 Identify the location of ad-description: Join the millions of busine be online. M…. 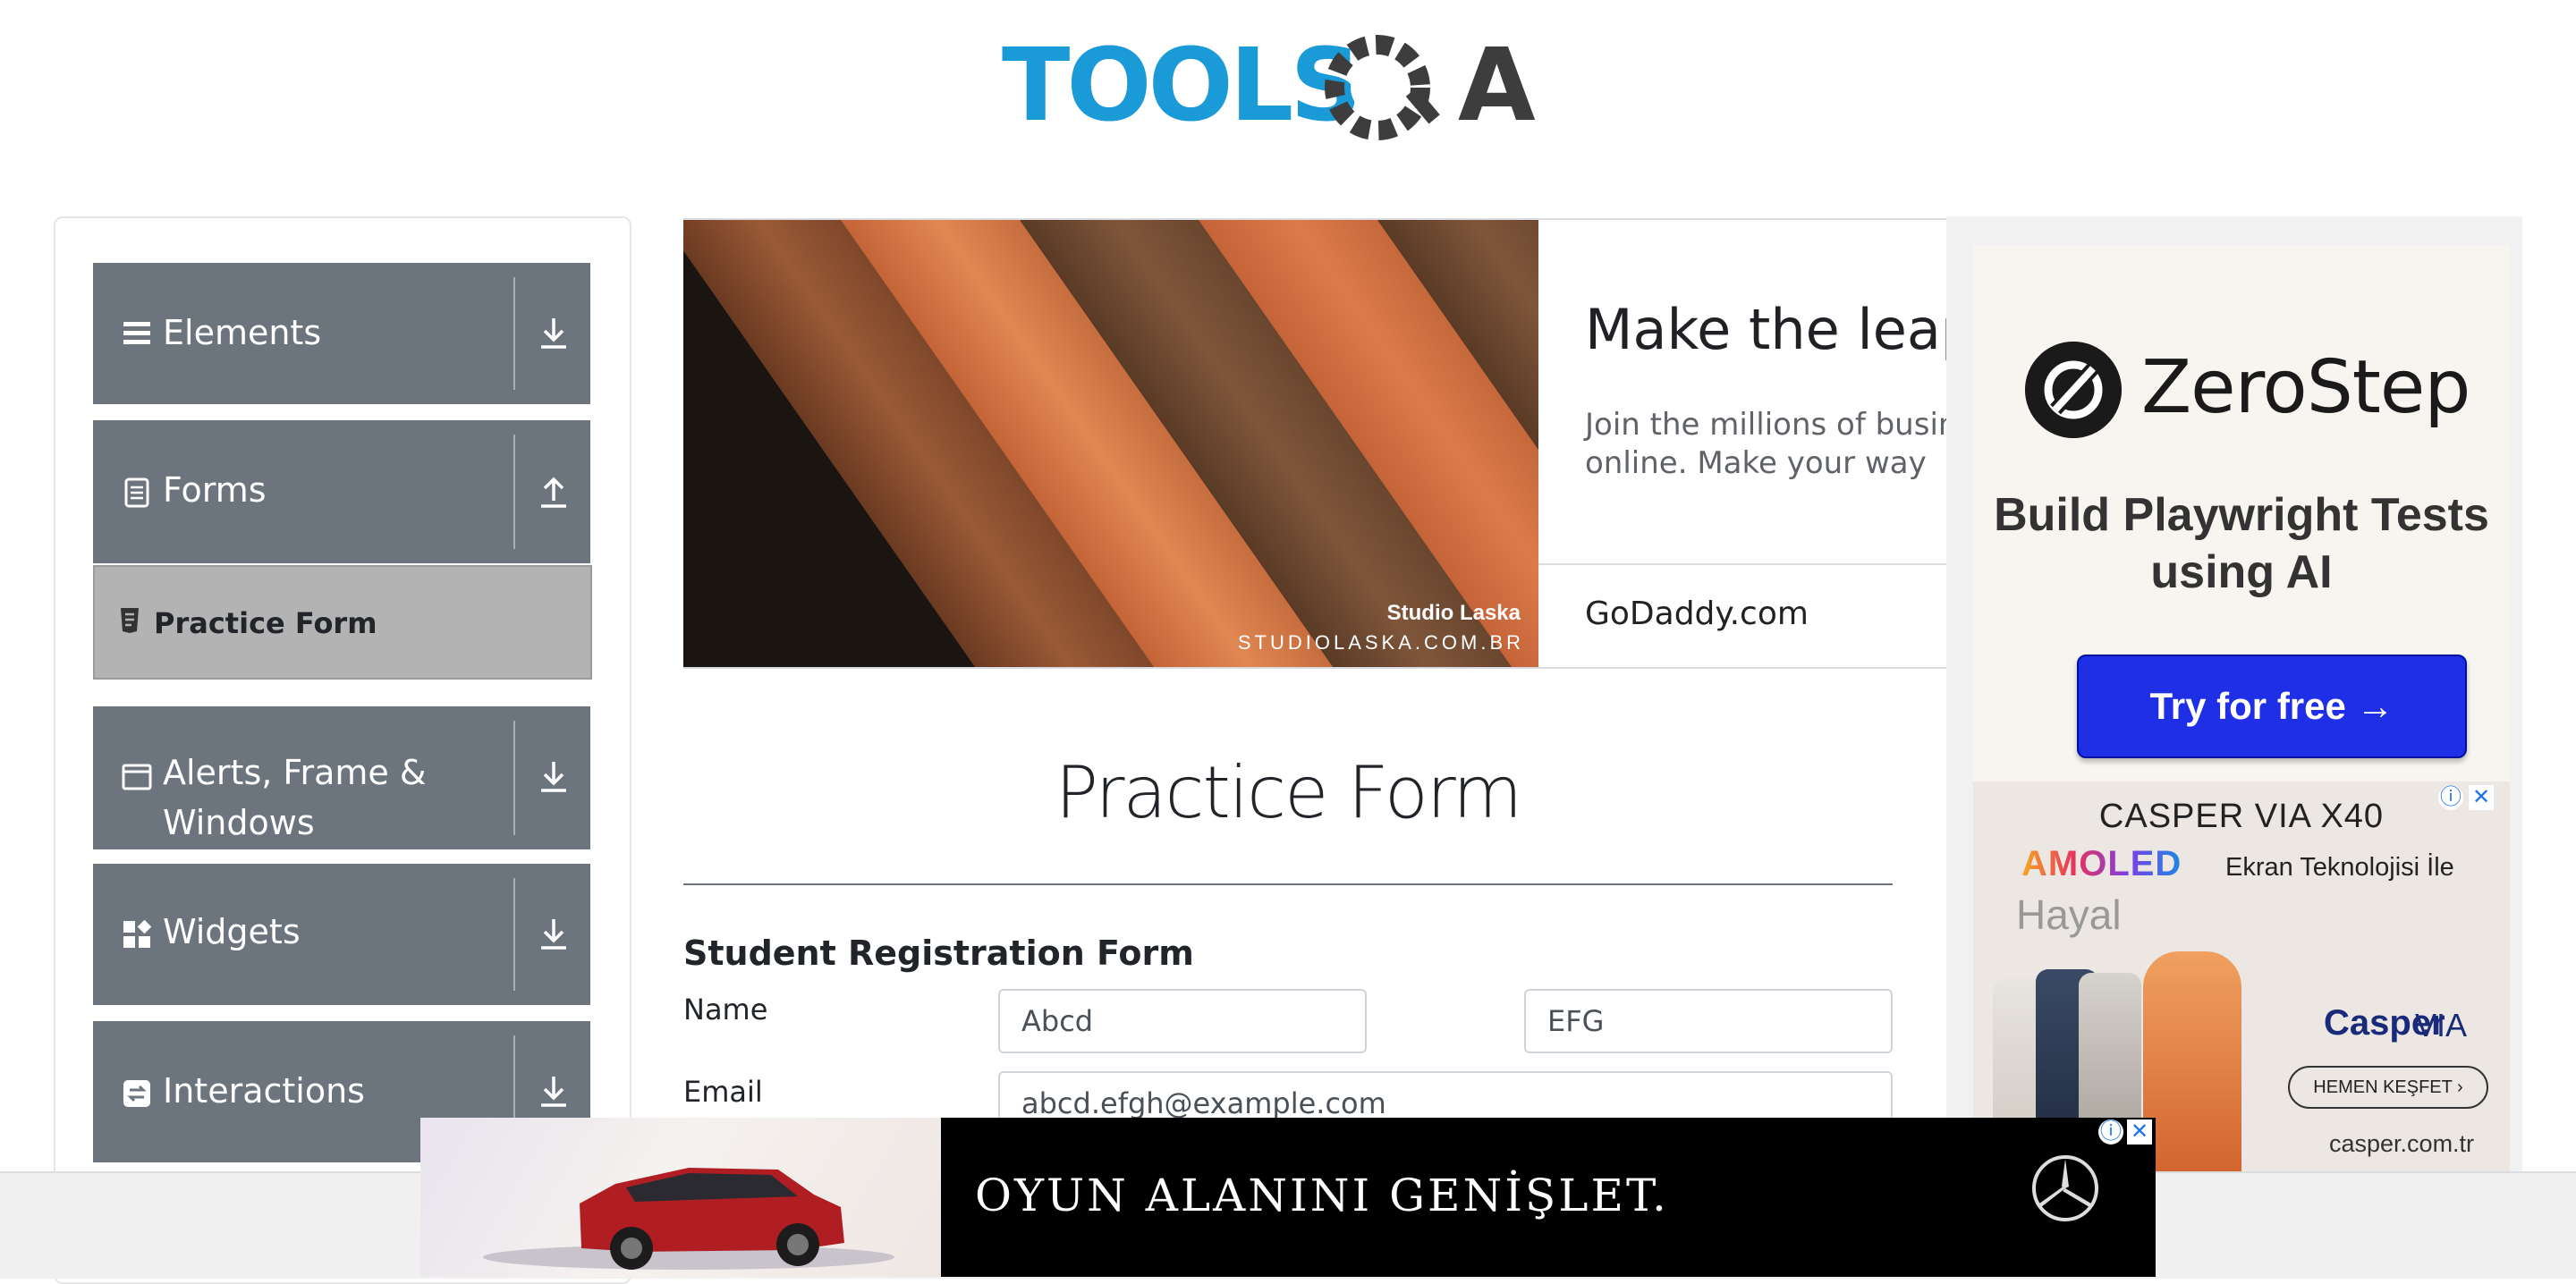
(1769, 444).